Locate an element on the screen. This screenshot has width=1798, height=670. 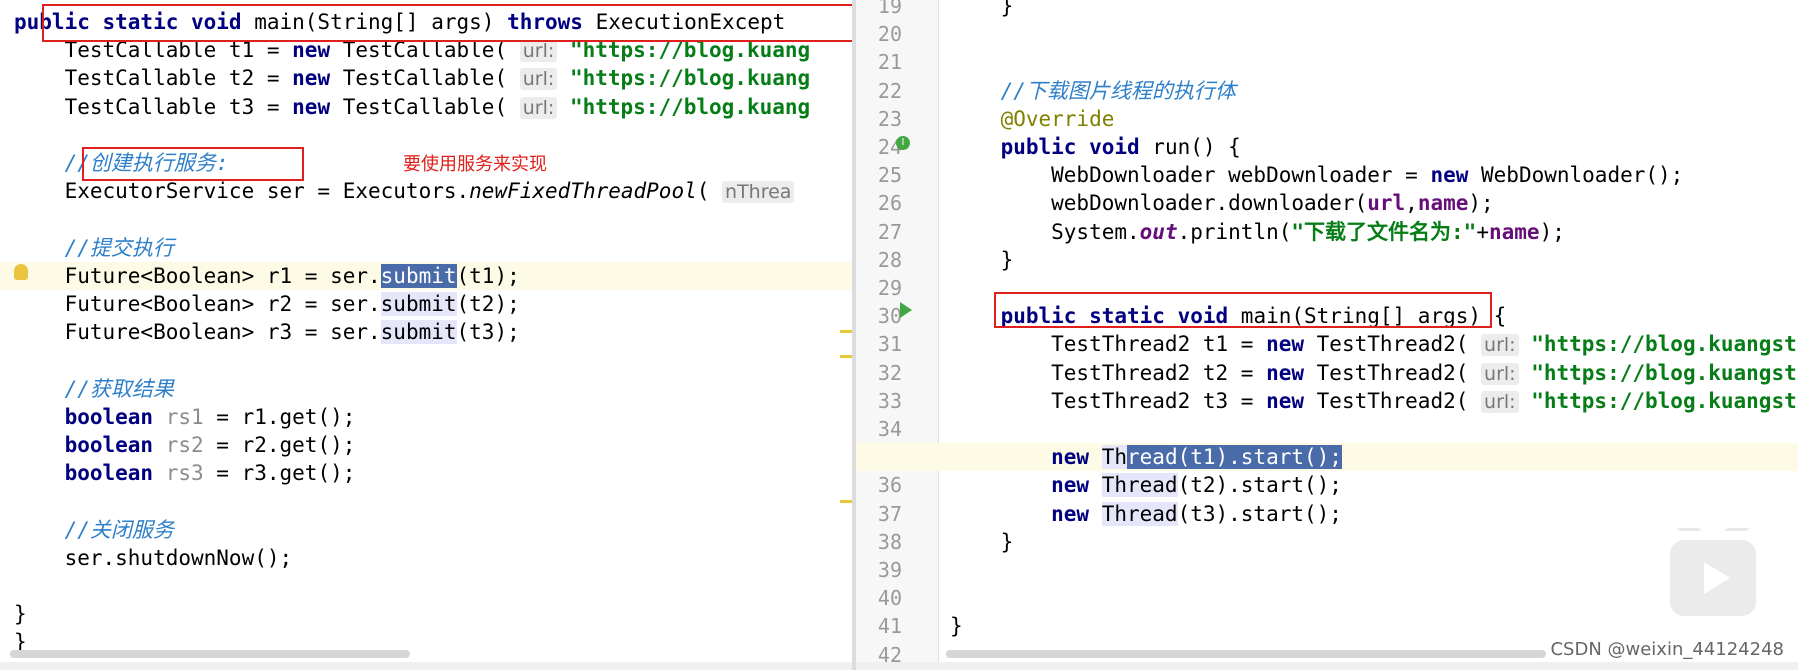
code-token: (t2).start(); is located at coordinates (1259, 485).